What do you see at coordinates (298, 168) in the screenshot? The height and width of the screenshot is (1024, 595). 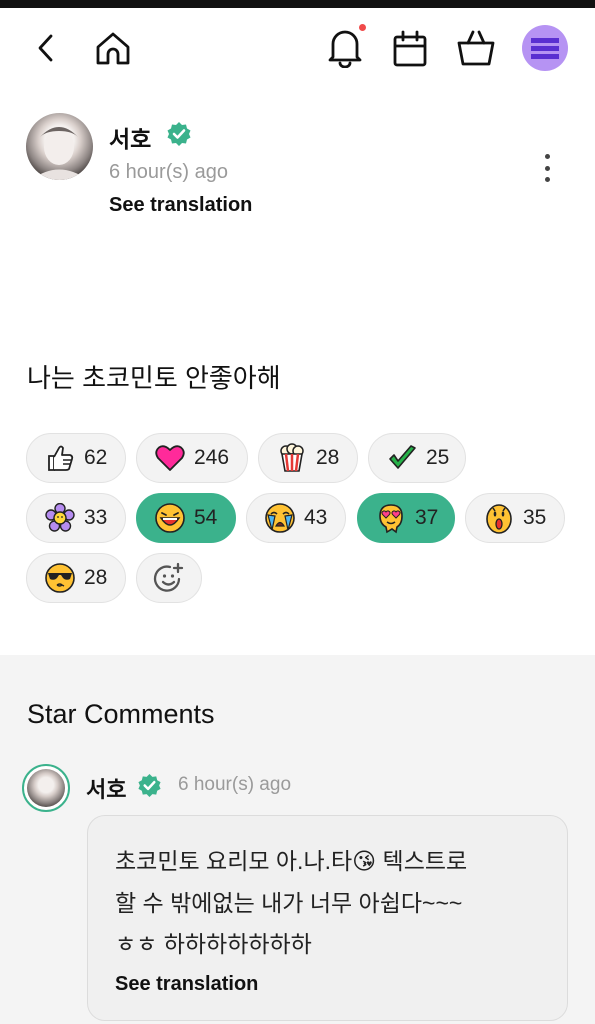 I see `post-header: 서호 6 hour(s) ago See translation` at bounding box center [298, 168].